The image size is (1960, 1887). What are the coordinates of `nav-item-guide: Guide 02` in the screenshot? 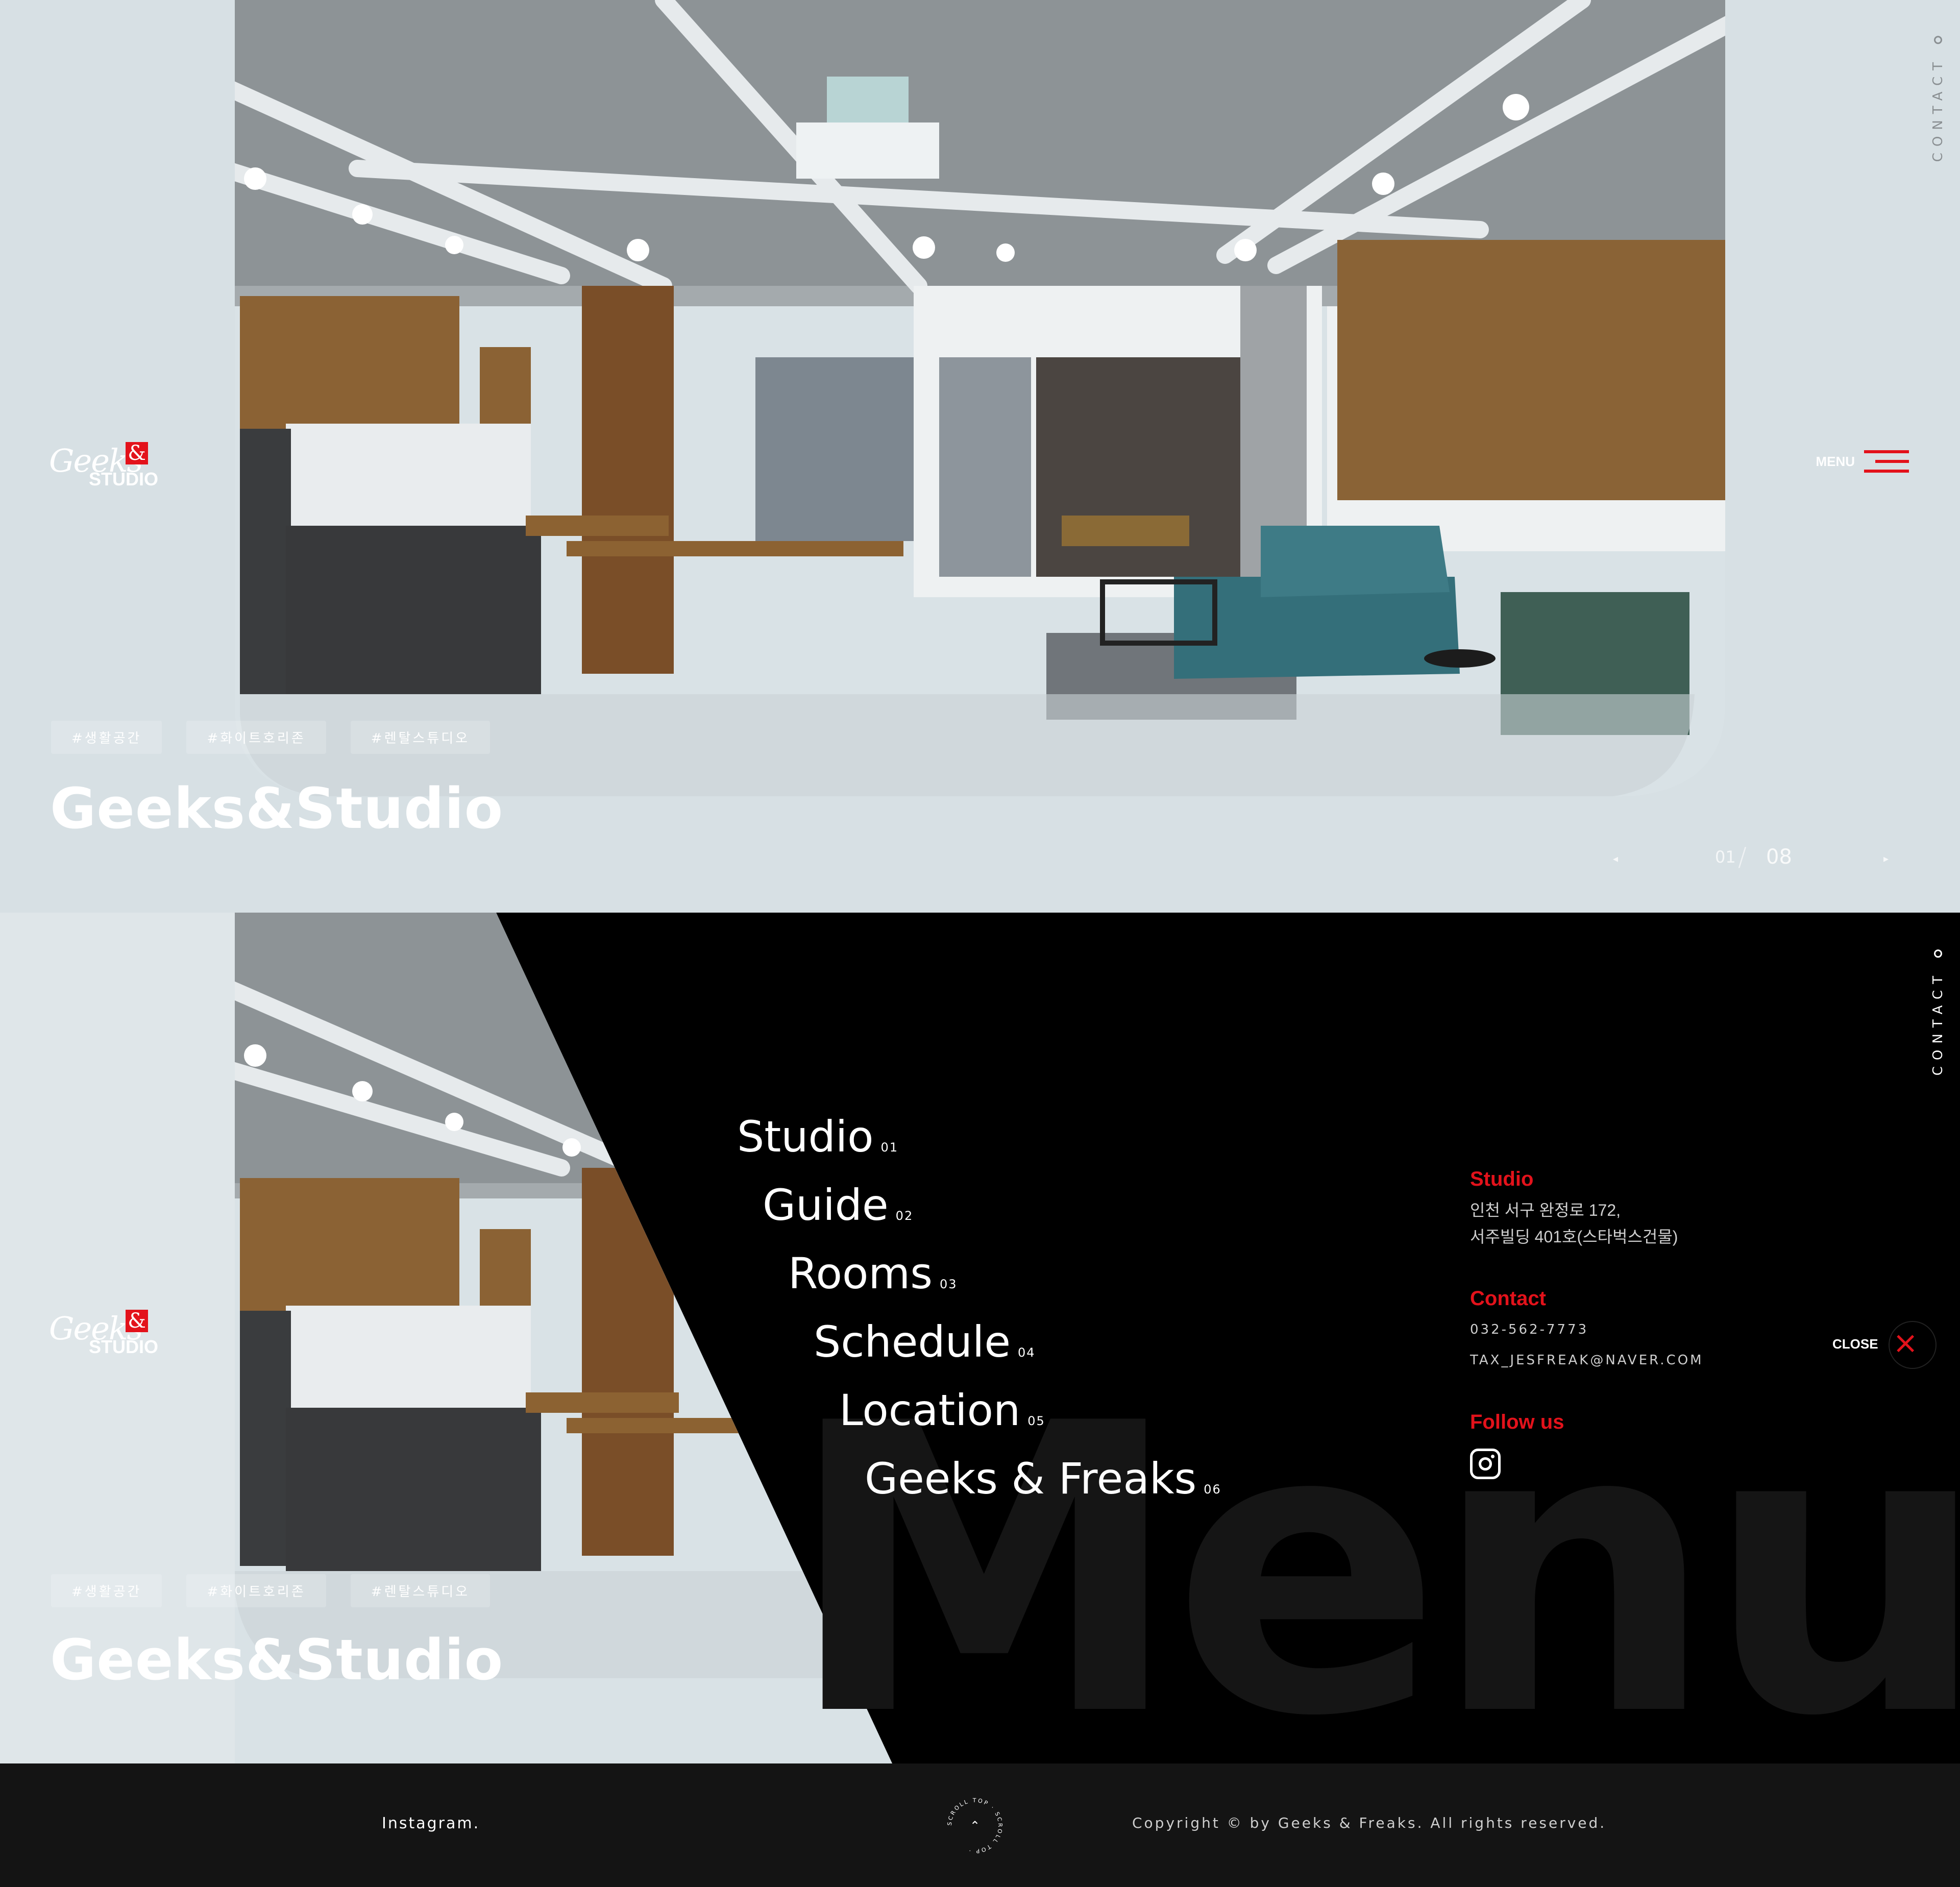 It's located at (838, 1205).